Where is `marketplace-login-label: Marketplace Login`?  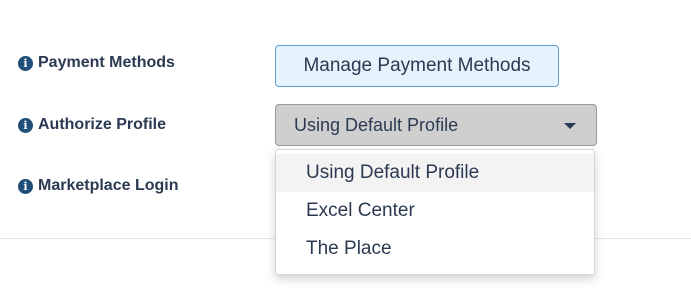 marketplace-login-label: Marketplace Login is located at coordinates (108, 185).